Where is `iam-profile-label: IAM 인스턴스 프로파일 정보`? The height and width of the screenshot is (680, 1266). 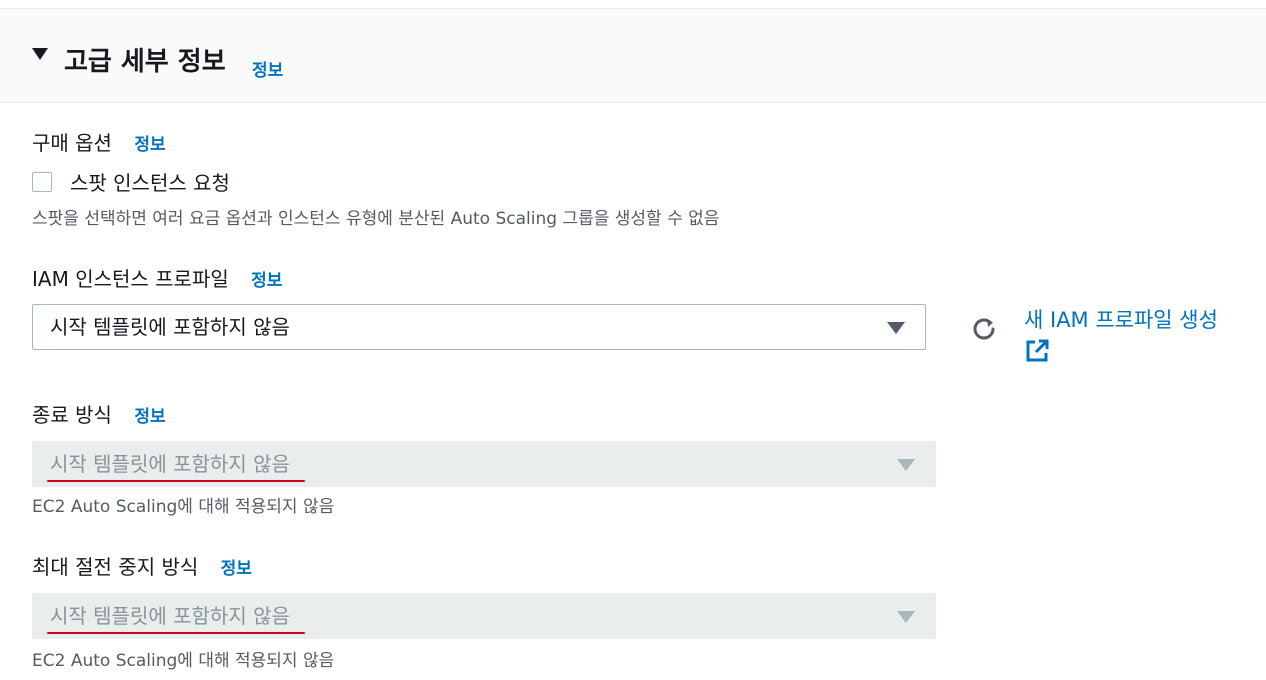
iam-profile-label: IAM 인스턴스 프로파일 정보 is located at coordinates (157, 280).